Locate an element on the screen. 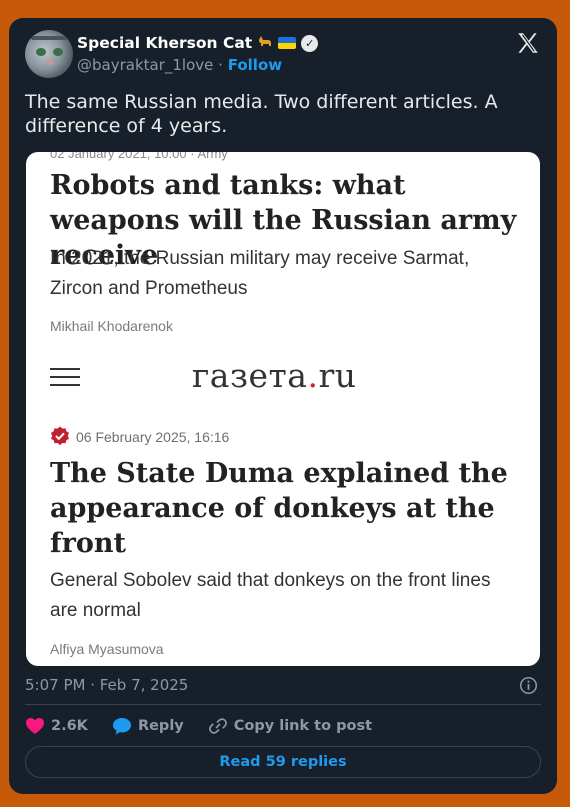 The width and height of the screenshot is (570, 807). divider is located at coordinates (283, 704).